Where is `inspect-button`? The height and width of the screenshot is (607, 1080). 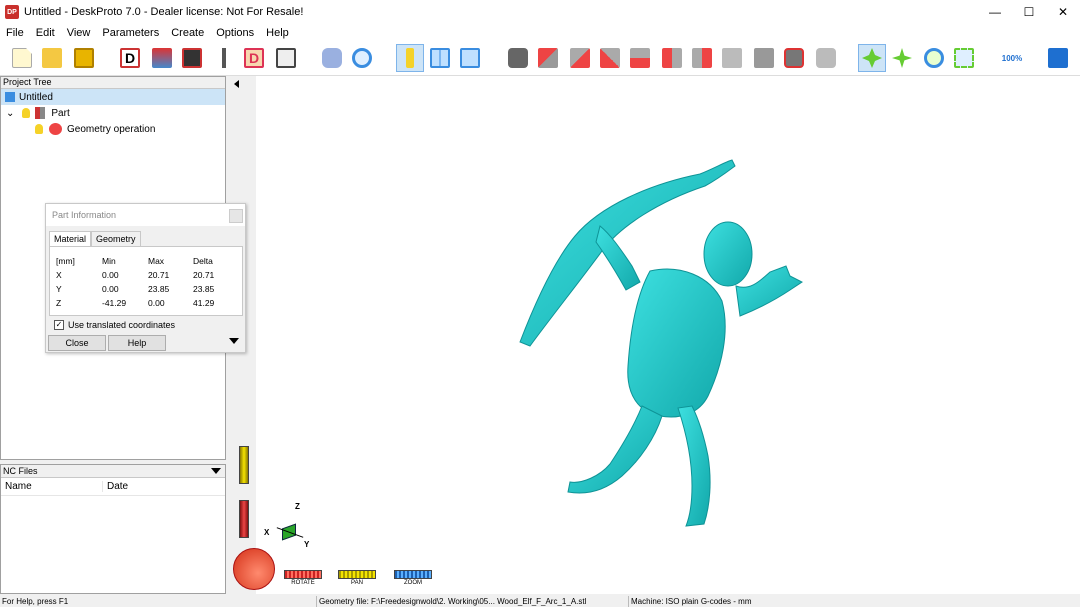 inspect-button is located at coordinates (362, 58).